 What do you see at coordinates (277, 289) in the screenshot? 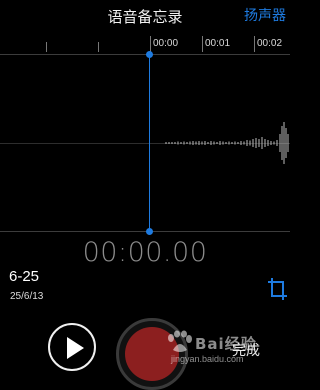
I see `crop-icon` at bounding box center [277, 289].